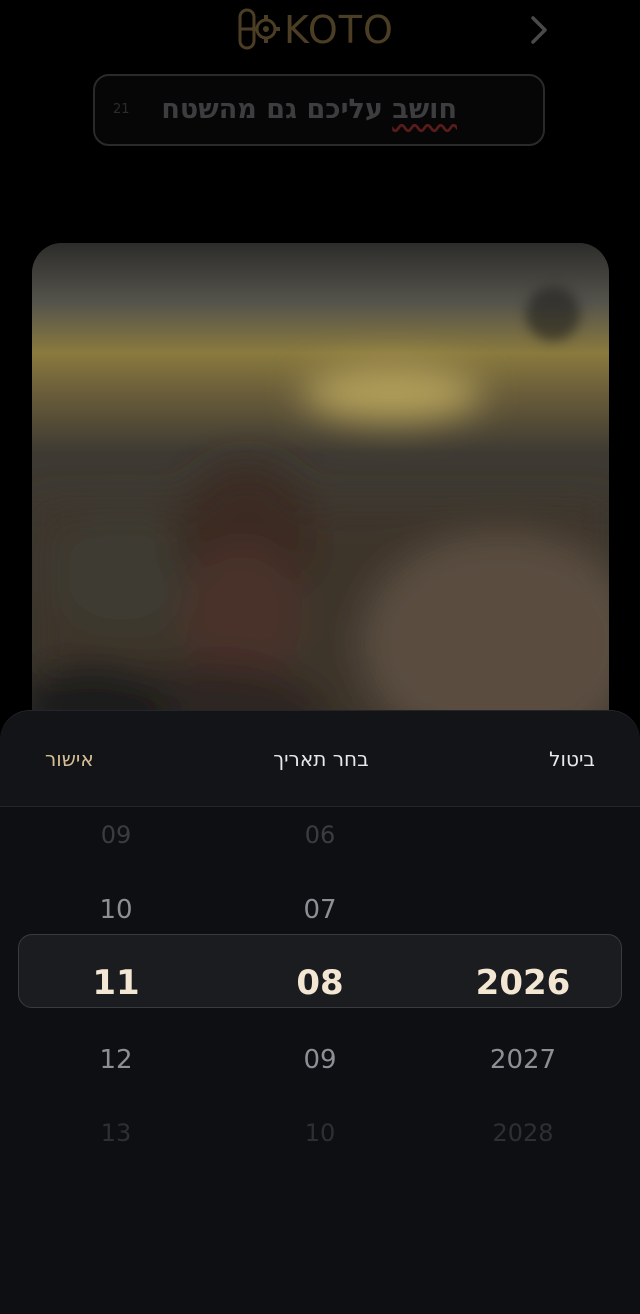 The height and width of the screenshot is (1314, 640). I want to click on selected-year: 2026, so click(523, 983).